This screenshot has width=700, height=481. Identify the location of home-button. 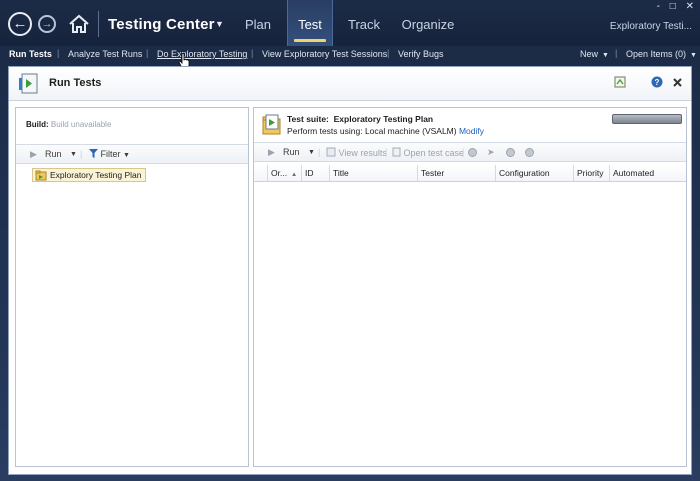
(79, 24).